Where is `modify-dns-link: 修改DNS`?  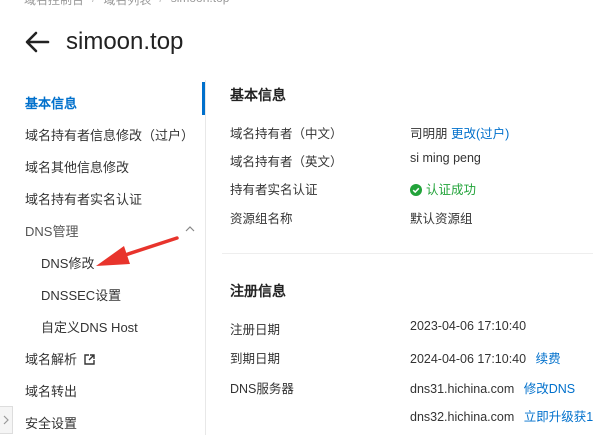 modify-dns-link: 修改DNS is located at coordinates (549, 389).